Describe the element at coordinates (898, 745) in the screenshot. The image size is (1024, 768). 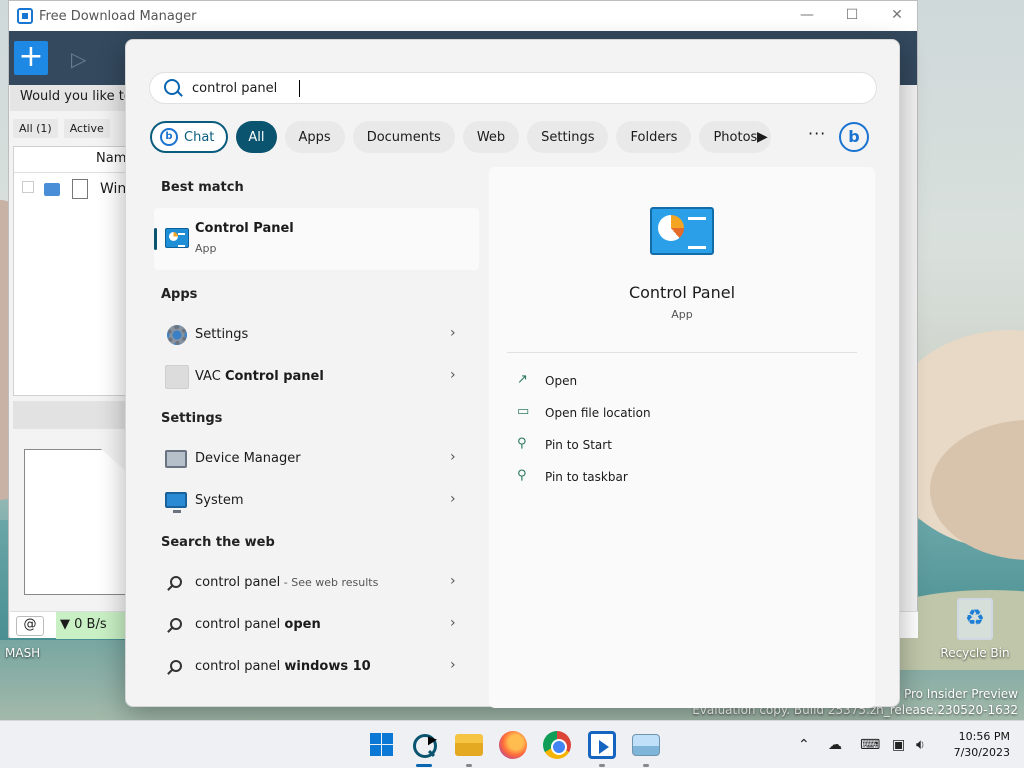
I see `network-icon: ▣` at that location.